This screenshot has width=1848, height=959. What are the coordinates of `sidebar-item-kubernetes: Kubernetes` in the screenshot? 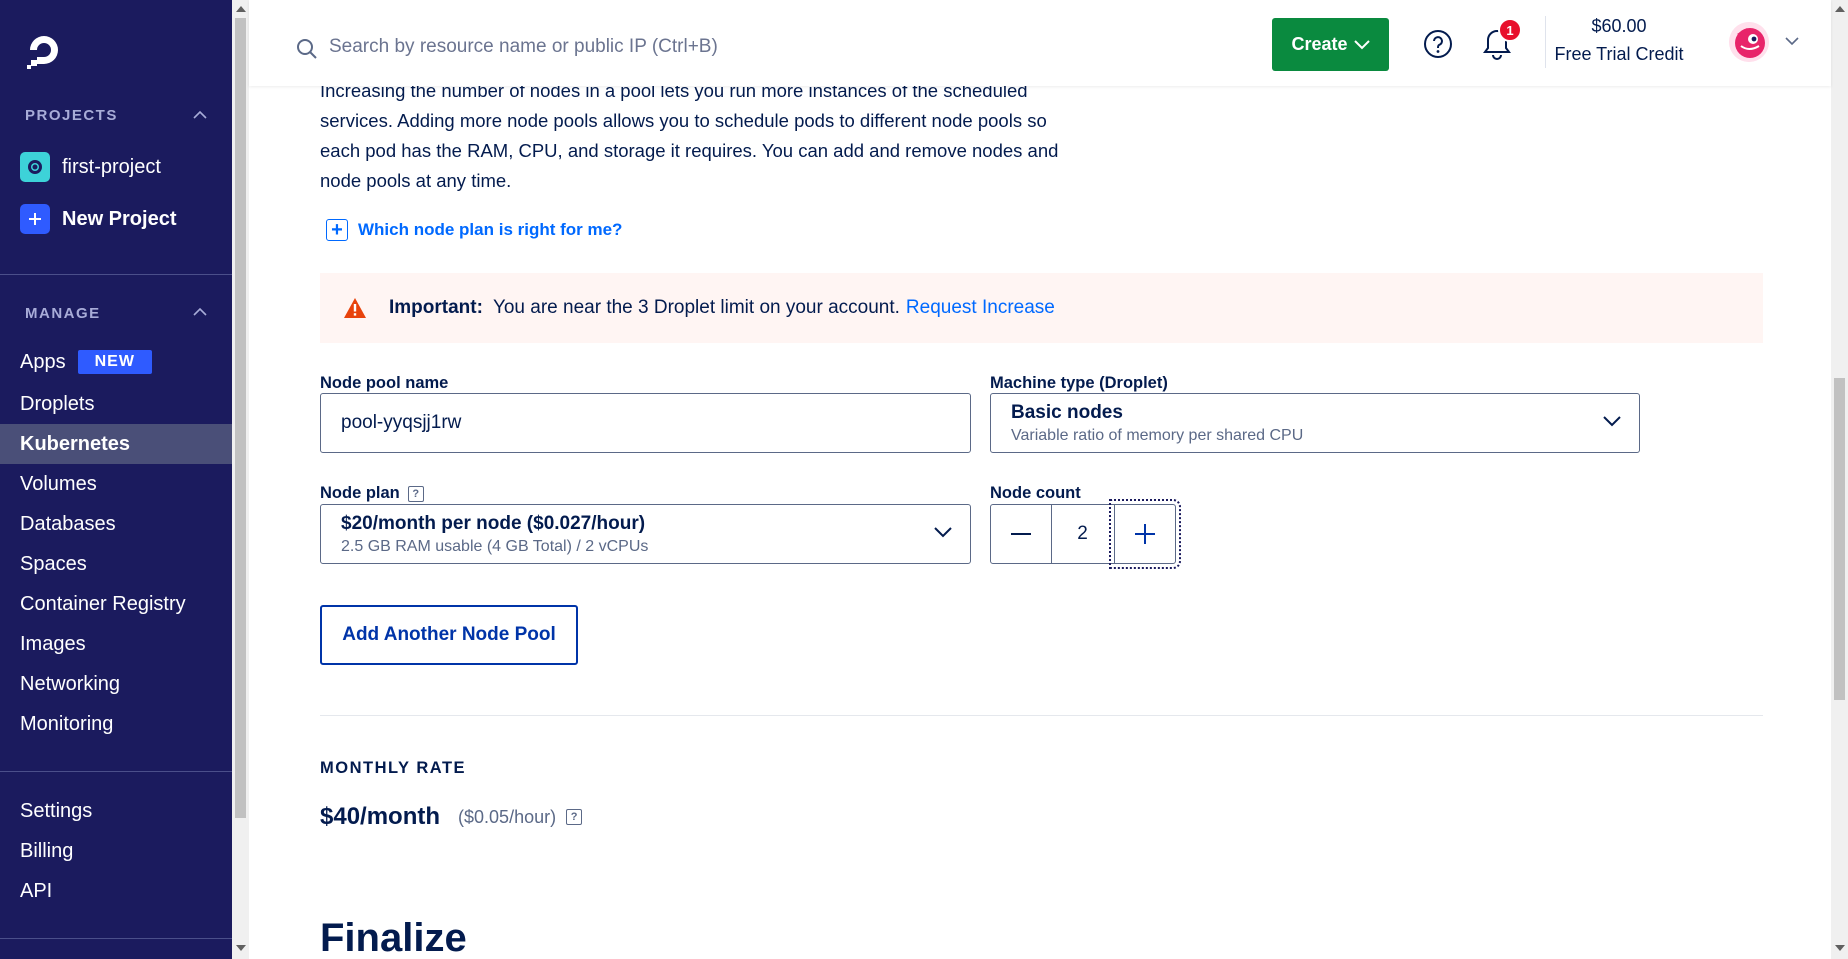 It's located at (116, 444).